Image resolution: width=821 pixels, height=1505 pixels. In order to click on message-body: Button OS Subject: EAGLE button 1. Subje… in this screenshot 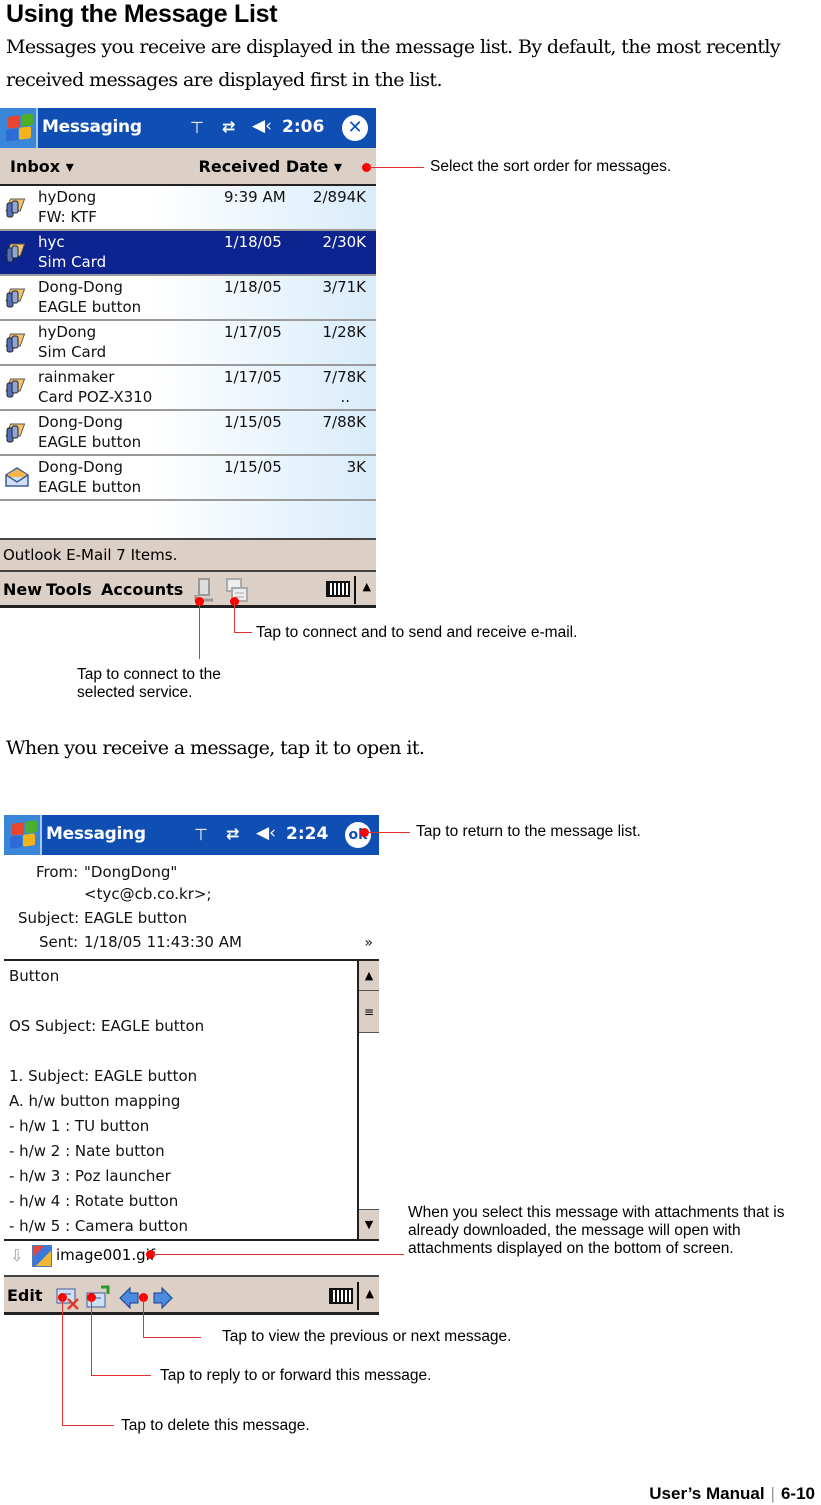, I will do `click(191, 1100)`.